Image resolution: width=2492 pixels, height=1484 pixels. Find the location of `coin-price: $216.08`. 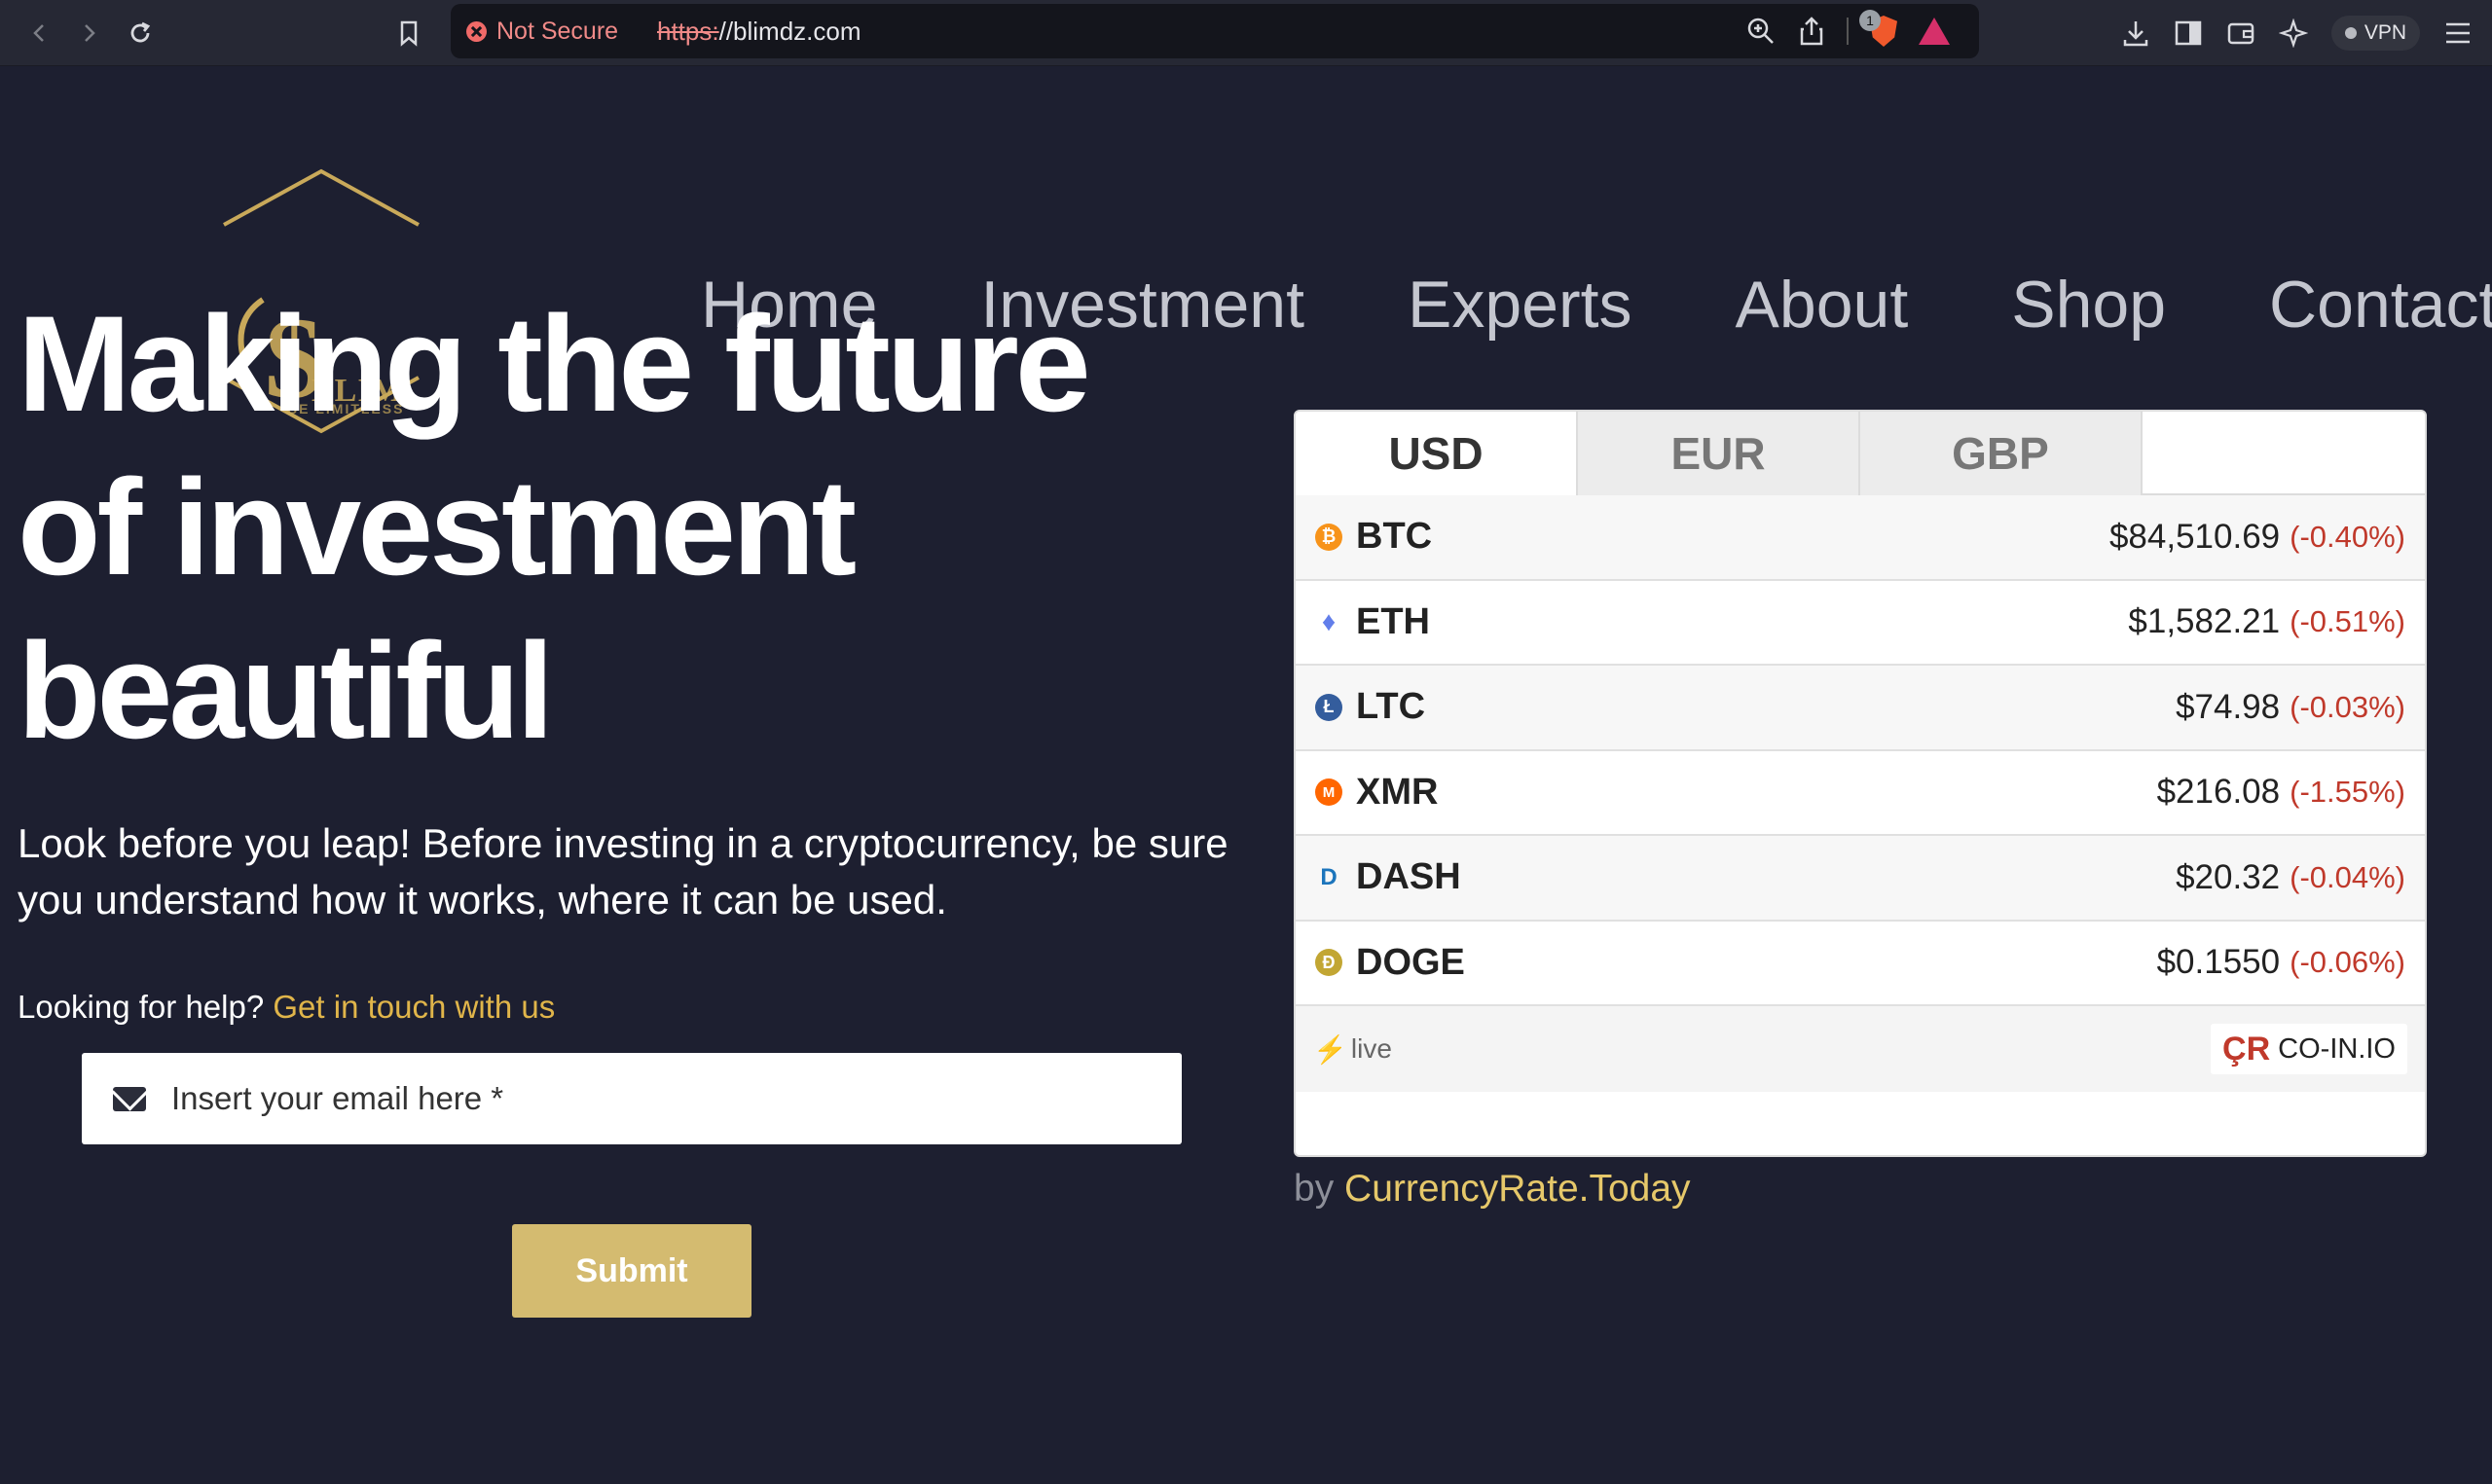

coin-price: $216.08 is located at coordinates (2218, 793).